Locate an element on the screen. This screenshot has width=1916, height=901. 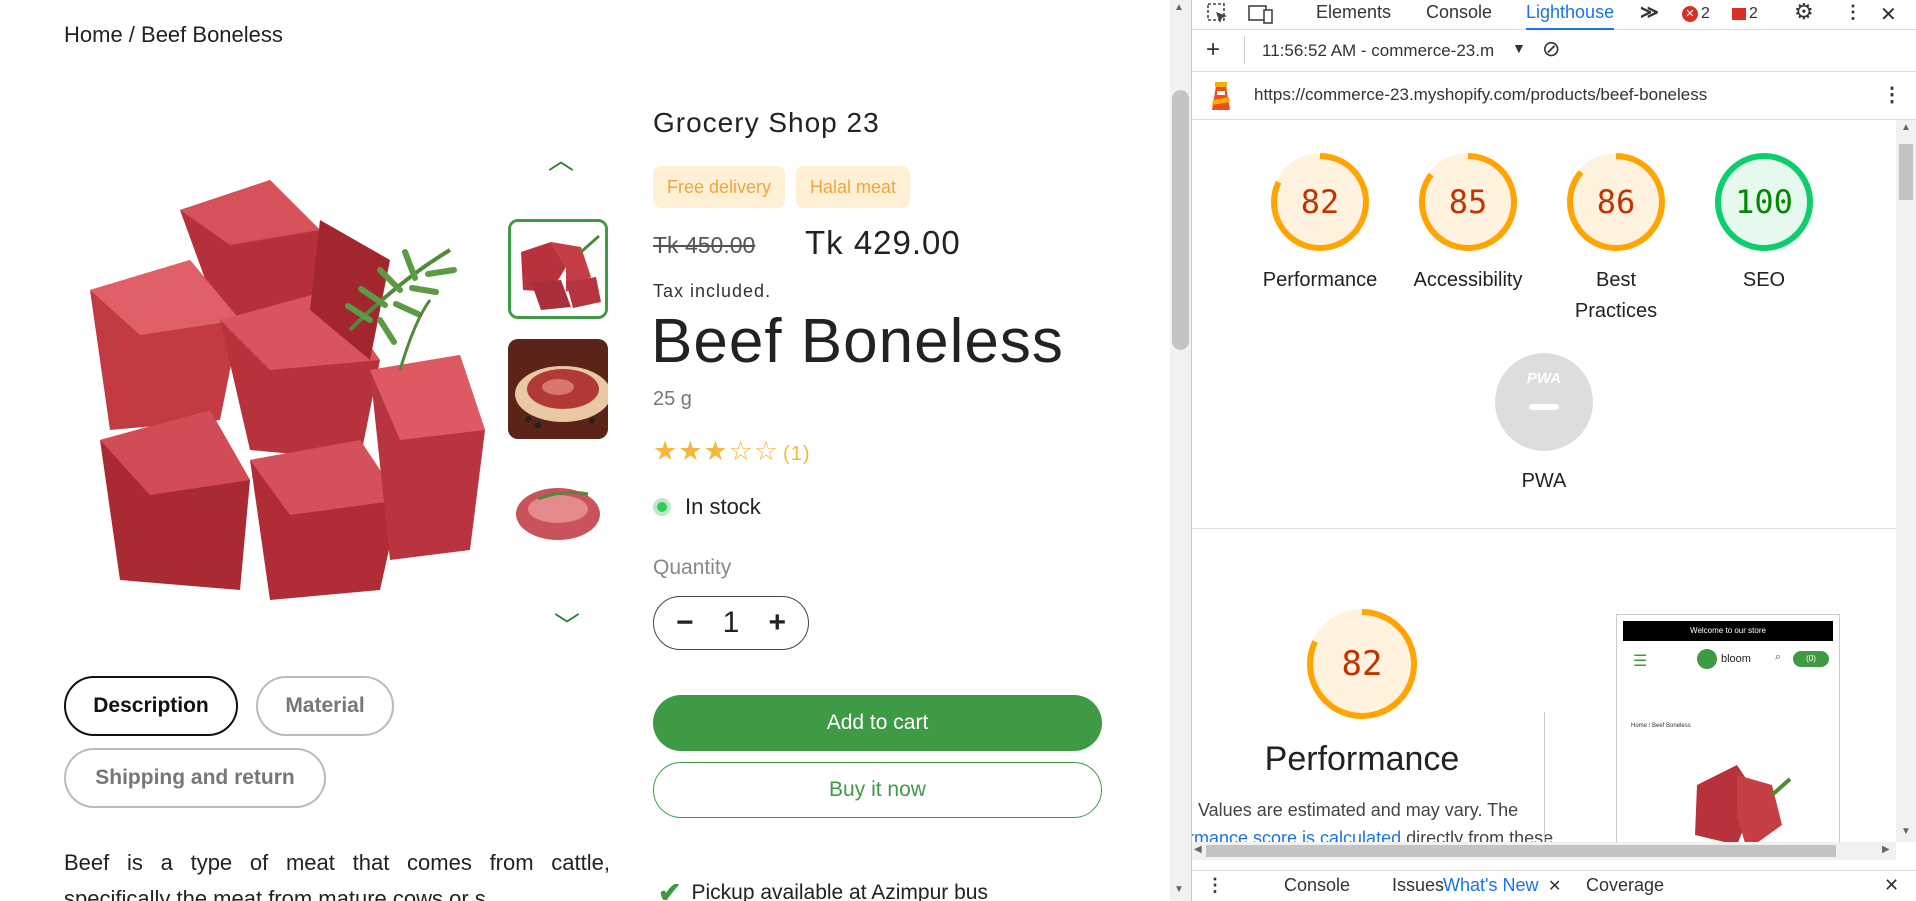
preview-product-image is located at coordinates (1743, 803).